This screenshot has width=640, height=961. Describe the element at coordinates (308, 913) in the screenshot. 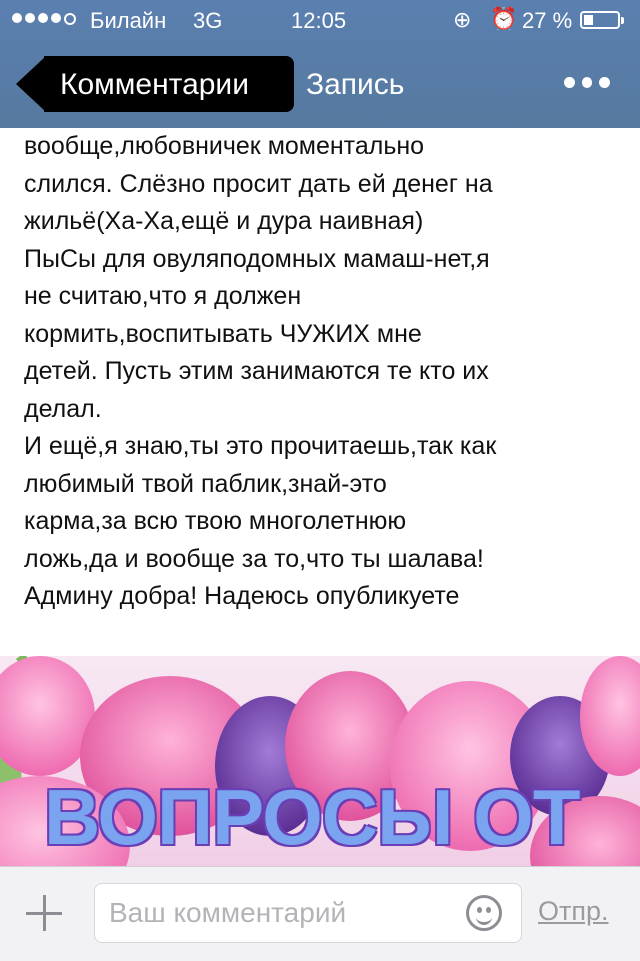

I see `comment-input` at that location.